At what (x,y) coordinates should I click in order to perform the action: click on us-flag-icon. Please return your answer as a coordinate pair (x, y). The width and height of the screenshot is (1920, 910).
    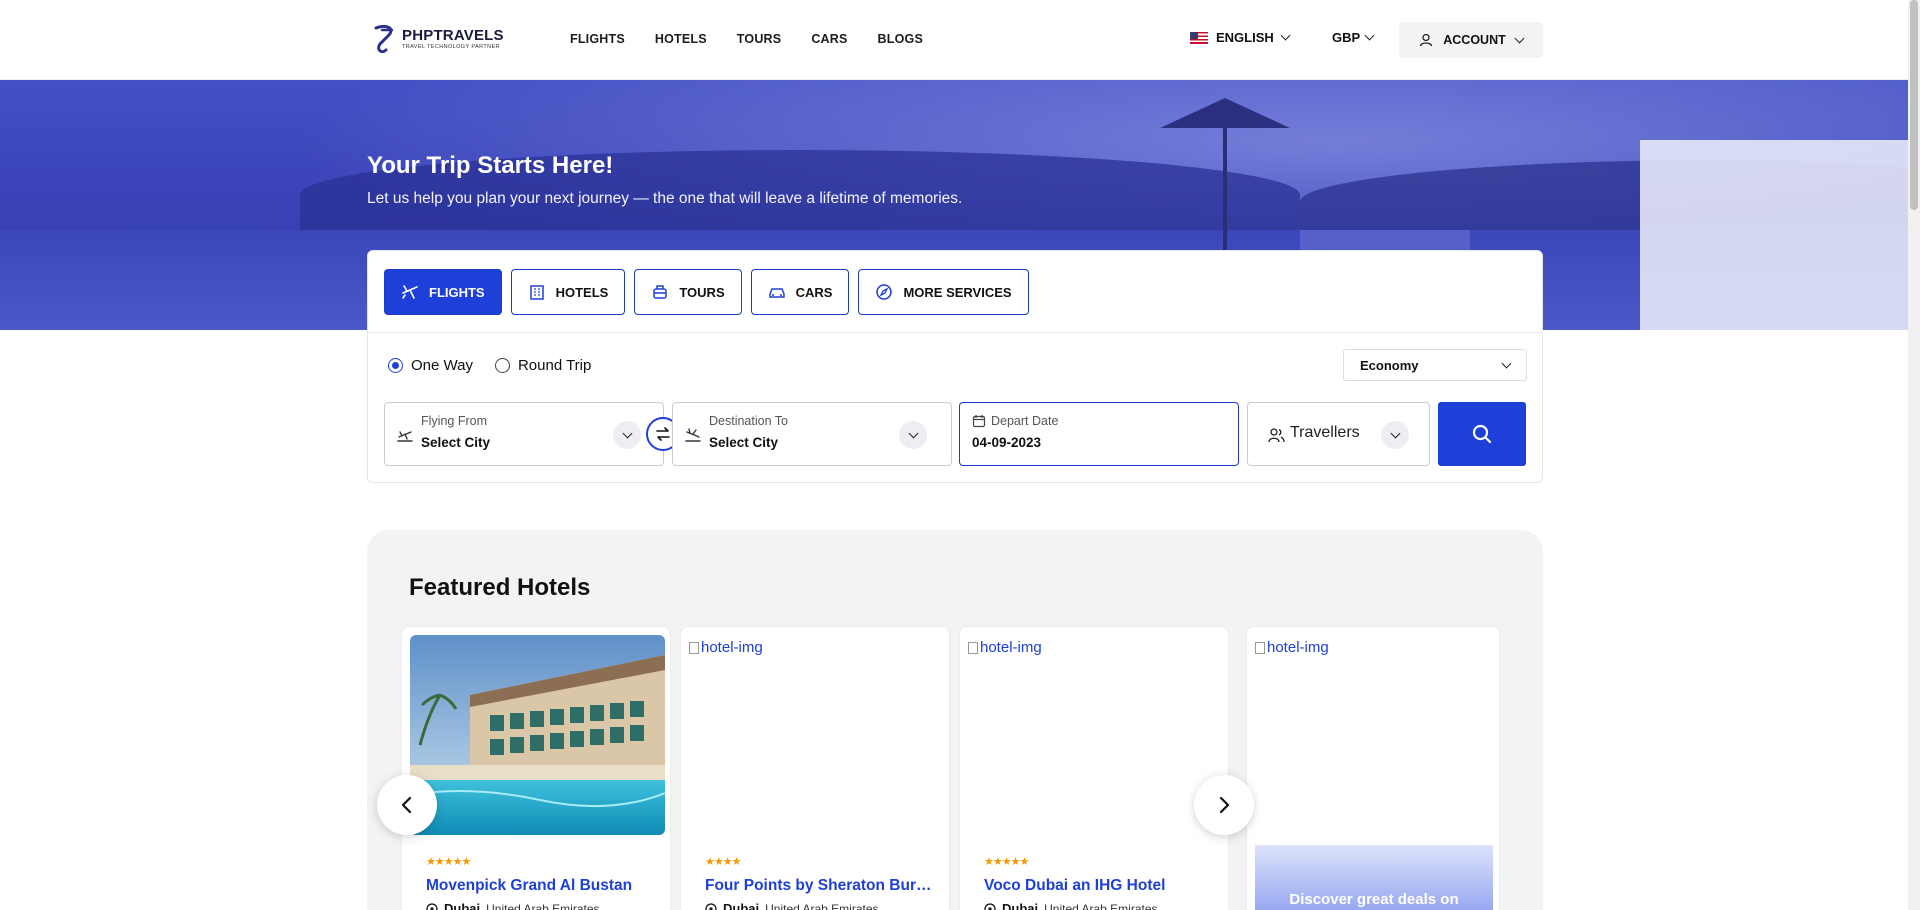
    Looking at the image, I should click on (1199, 37).